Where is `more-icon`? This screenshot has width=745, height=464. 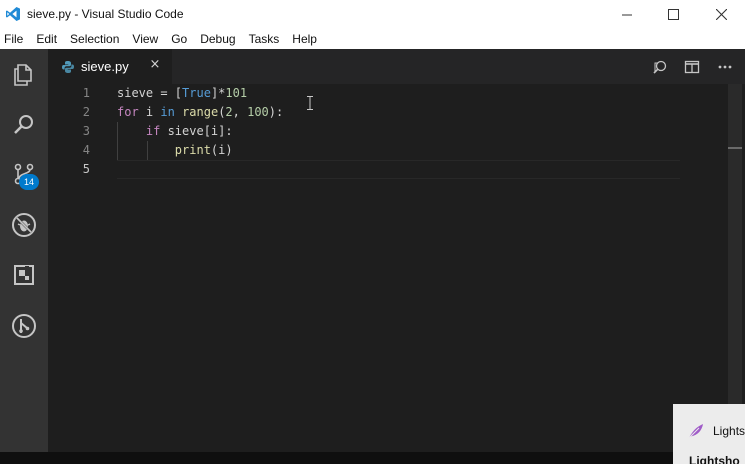
more-icon is located at coordinates (725, 67).